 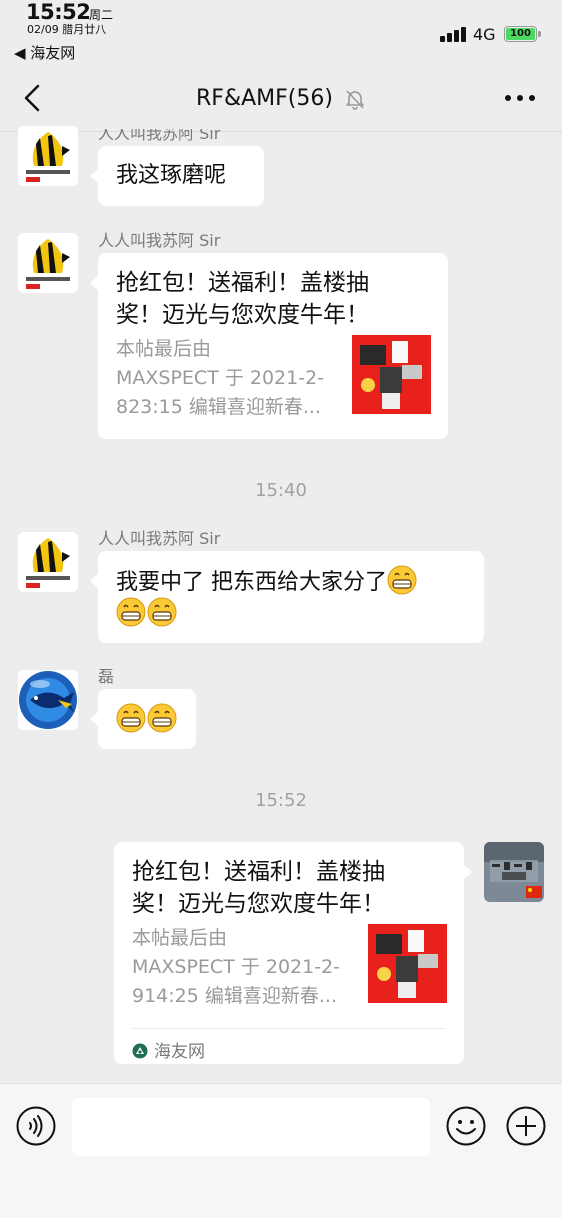 What do you see at coordinates (281, 32) in the screenshot?
I see `status-bar: 15:52 周二 02/09 腊月廿八 ◀ 海友网 4G 100` at bounding box center [281, 32].